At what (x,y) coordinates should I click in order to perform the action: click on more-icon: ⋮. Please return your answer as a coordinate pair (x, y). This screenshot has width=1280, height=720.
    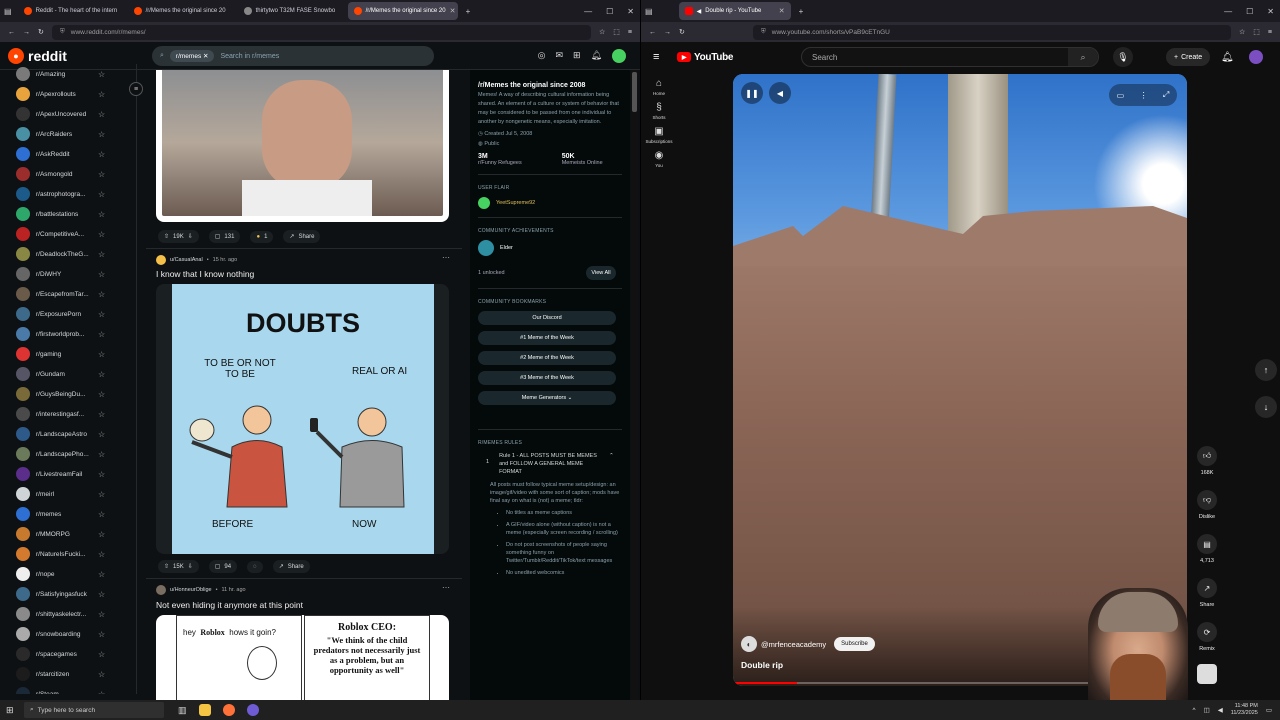
    Looking at the image, I should click on (1144, 95).